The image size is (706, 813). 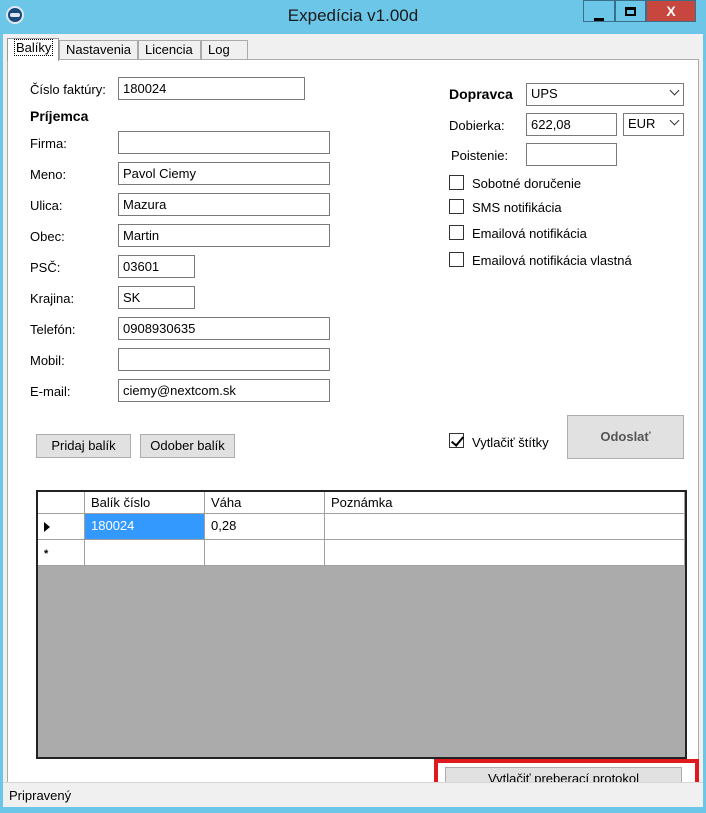 I want to click on close-button: X, so click(x=671, y=11).